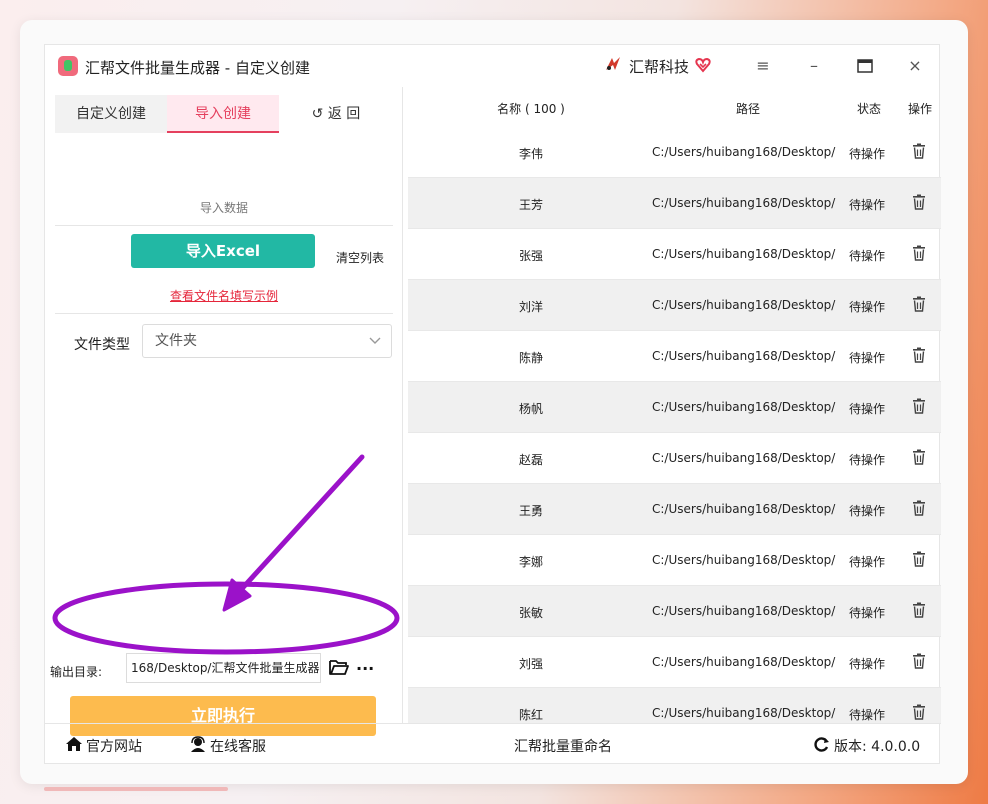 Image resolution: width=988 pixels, height=804 pixels. Describe the element at coordinates (530, 307) in the screenshot. I see `row-name: 刘洋` at that location.